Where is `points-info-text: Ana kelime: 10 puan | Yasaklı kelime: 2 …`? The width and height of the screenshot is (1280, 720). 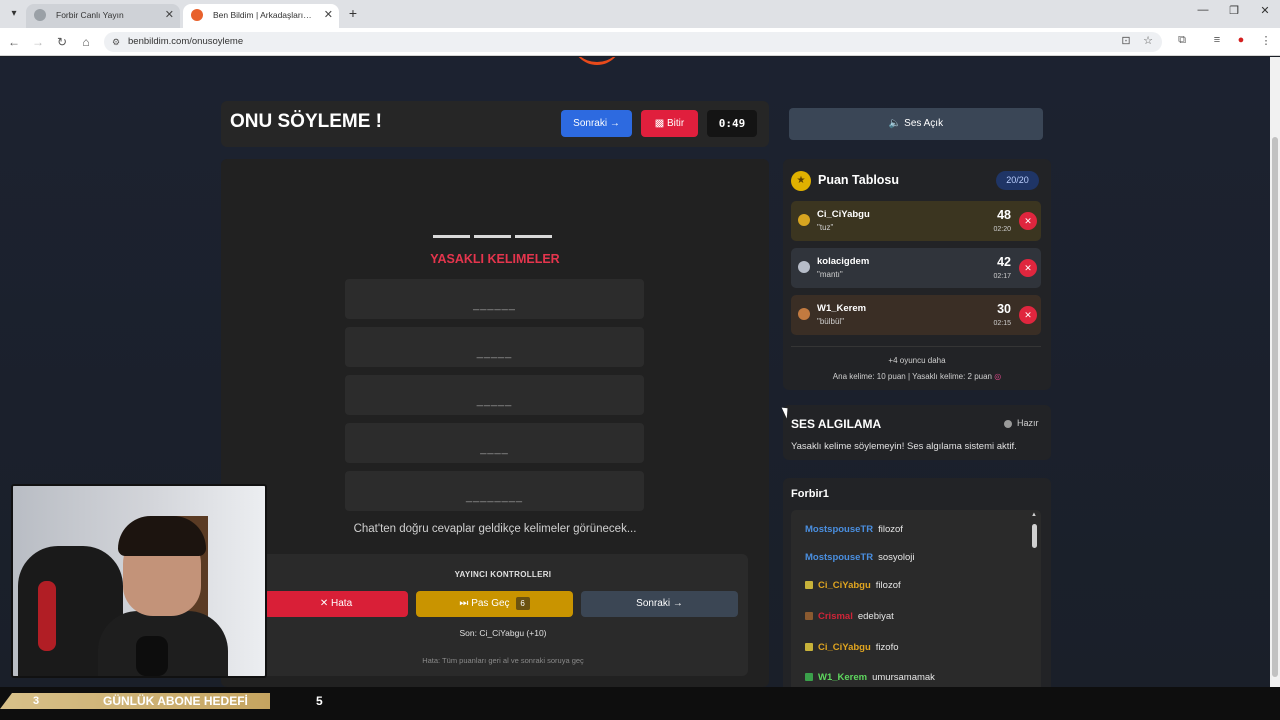
points-info-text: Ana kelime: 10 puan | Yasaklı kelime: 2 … is located at coordinates (912, 376).